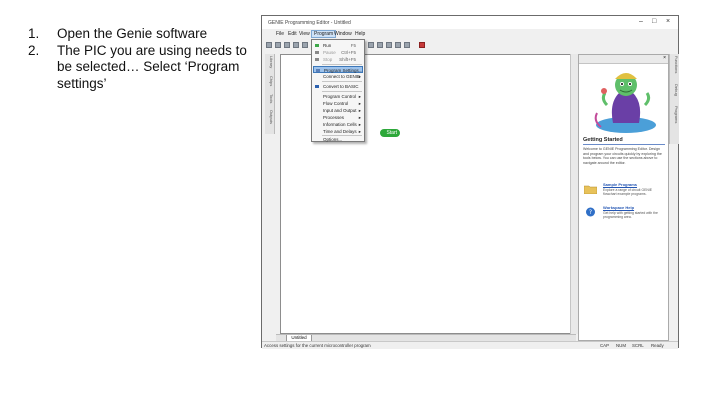 This screenshot has height=405, width=720. I want to click on left-tab-strip: Library Chips Tools Outputs, so click(270, 94).